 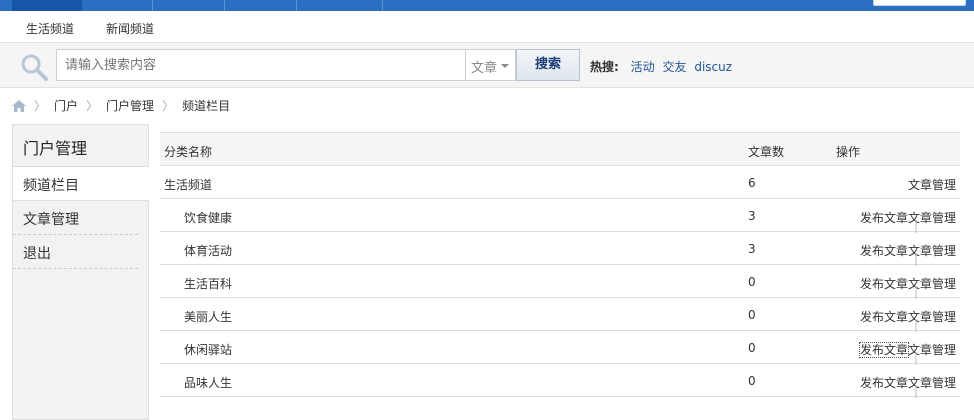 I want to click on article-count: 6, so click(x=752, y=183).